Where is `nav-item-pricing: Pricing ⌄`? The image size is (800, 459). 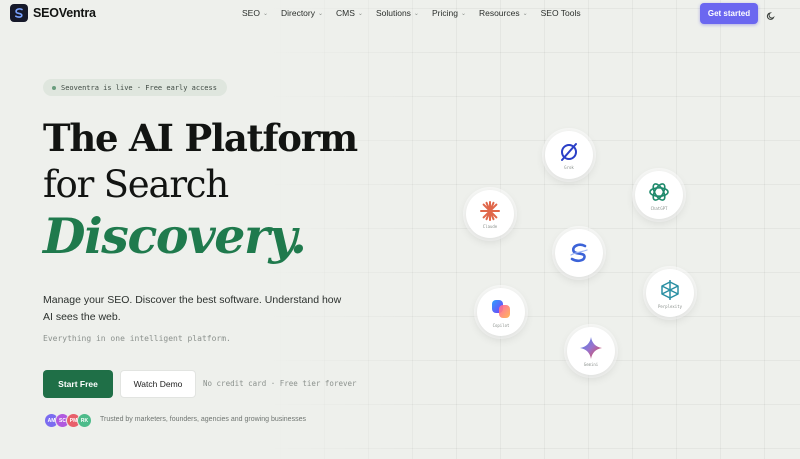 nav-item-pricing: Pricing ⌄ is located at coordinates (449, 13).